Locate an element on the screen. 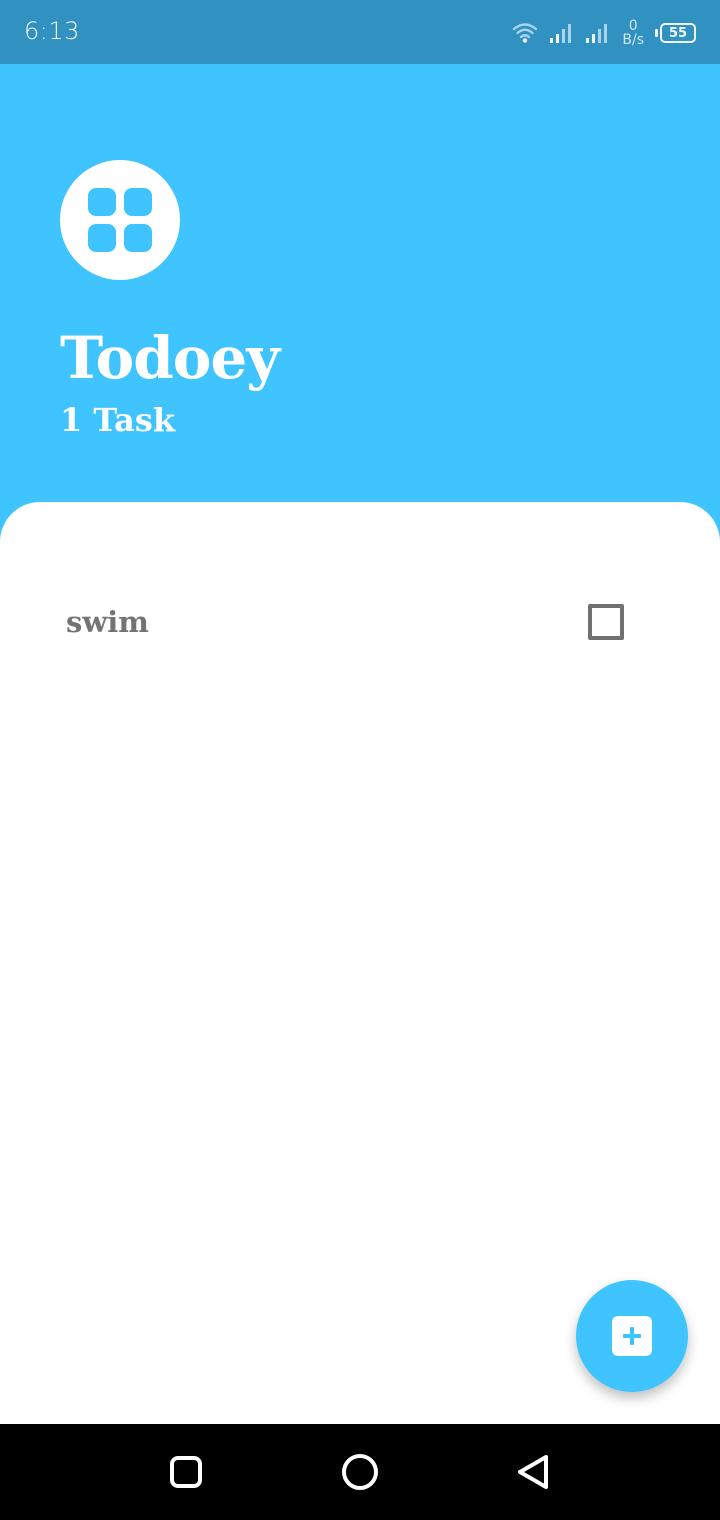 The height and width of the screenshot is (1520, 720). plus-icon is located at coordinates (632, 1336).